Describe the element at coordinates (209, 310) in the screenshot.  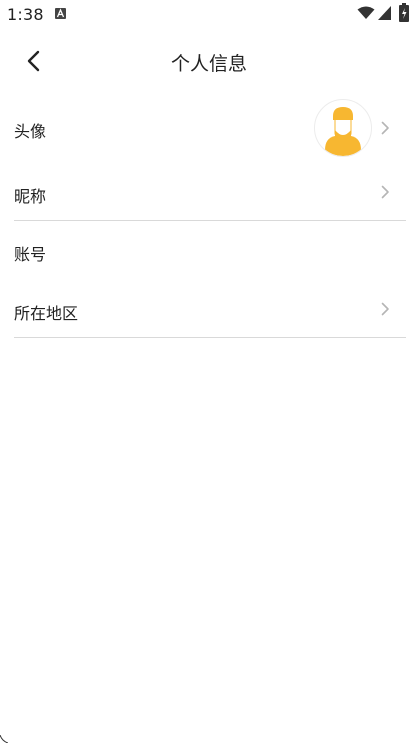
I see `row-region: 所在地区` at that location.